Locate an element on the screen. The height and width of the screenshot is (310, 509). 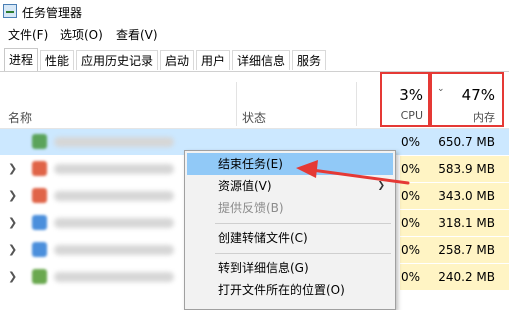
annotation-box-memory is located at coordinates (467, 99).